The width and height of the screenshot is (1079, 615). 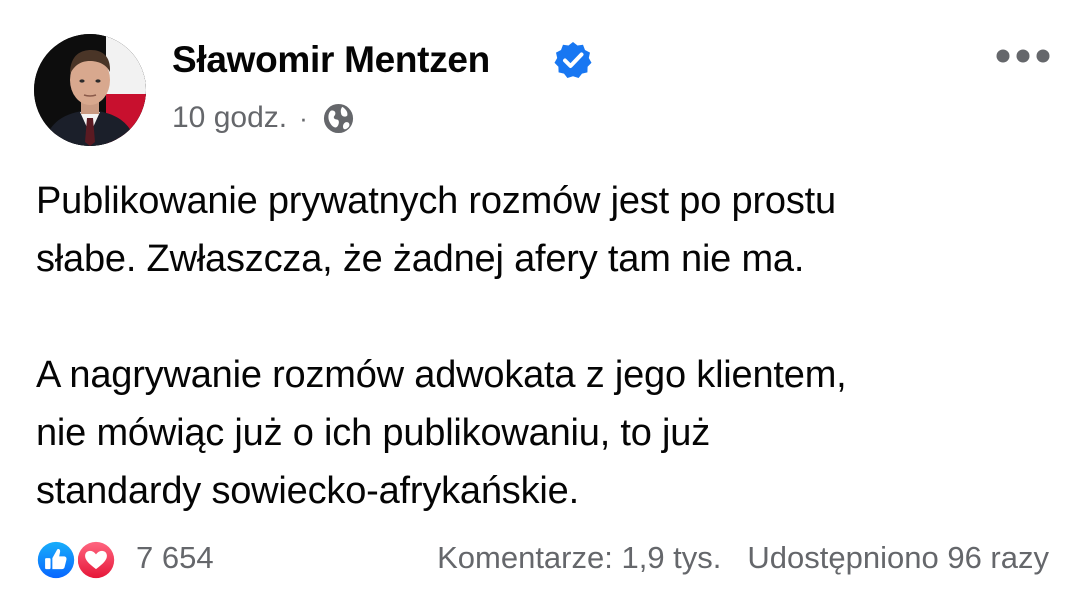 What do you see at coordinates (331, 60) in the screenshot?
I see `author-name: Sławomir Mentzen` at bounding box center [331, 60].